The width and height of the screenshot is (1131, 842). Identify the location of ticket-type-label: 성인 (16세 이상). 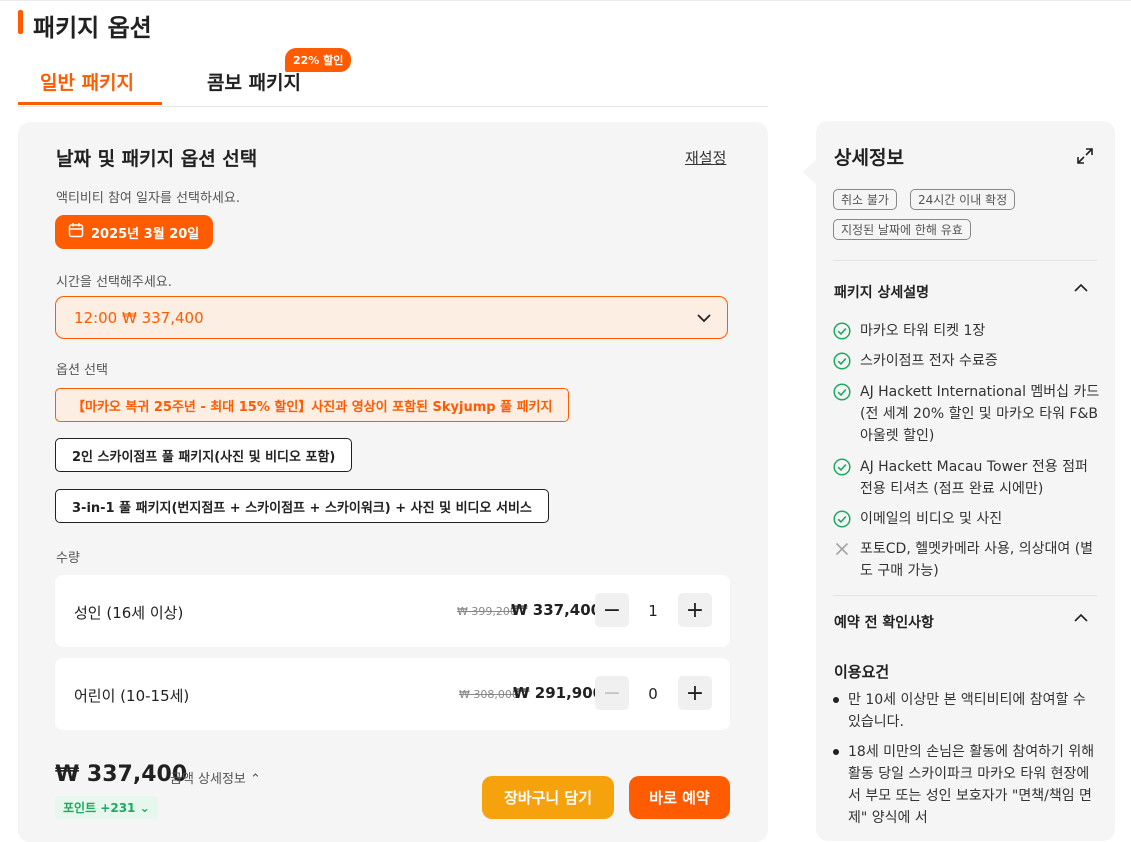
(129, 613).